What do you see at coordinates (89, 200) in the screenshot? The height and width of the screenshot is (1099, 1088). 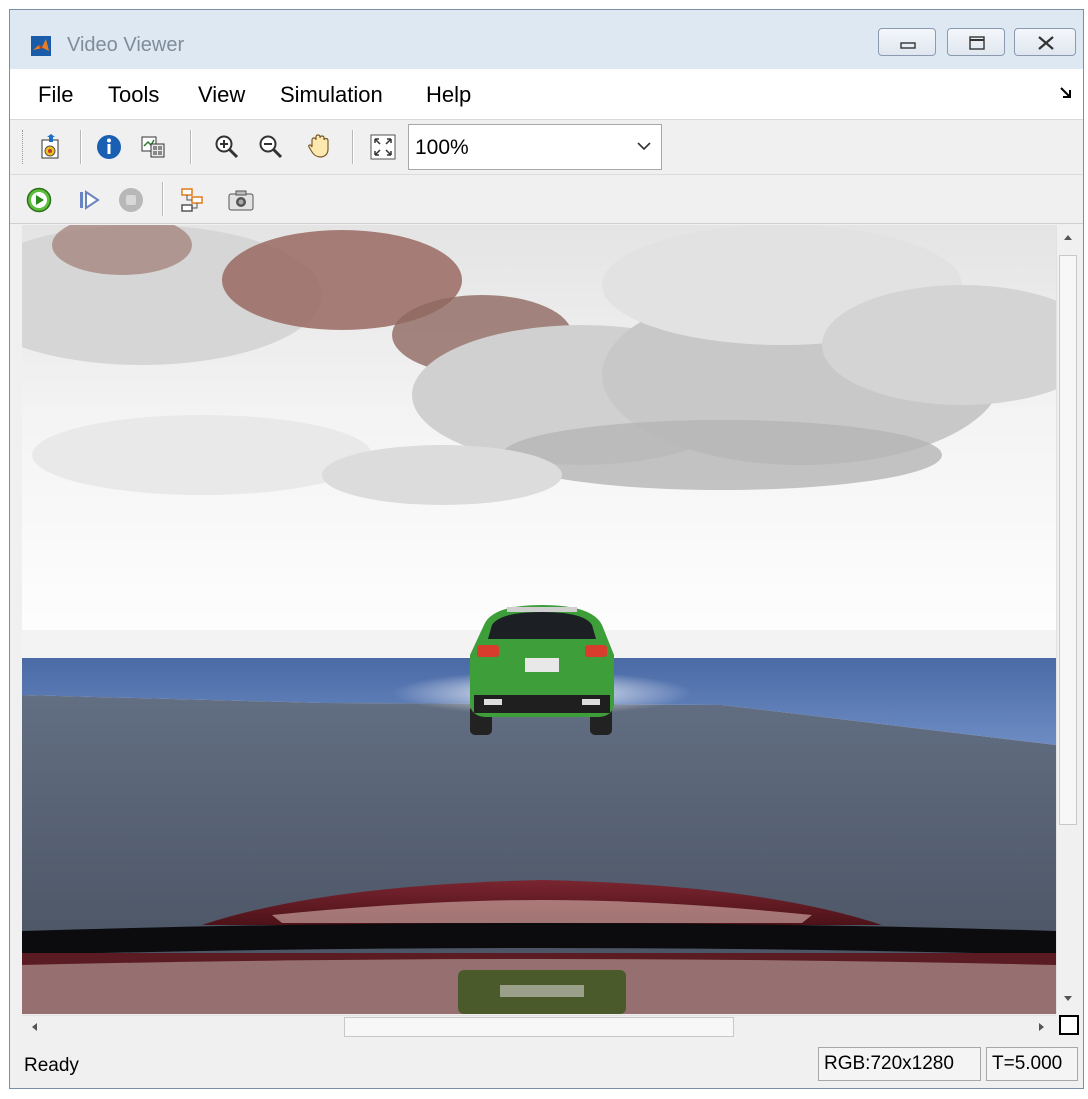 I see `step-forward-icon` at bounding box center [89, 200].